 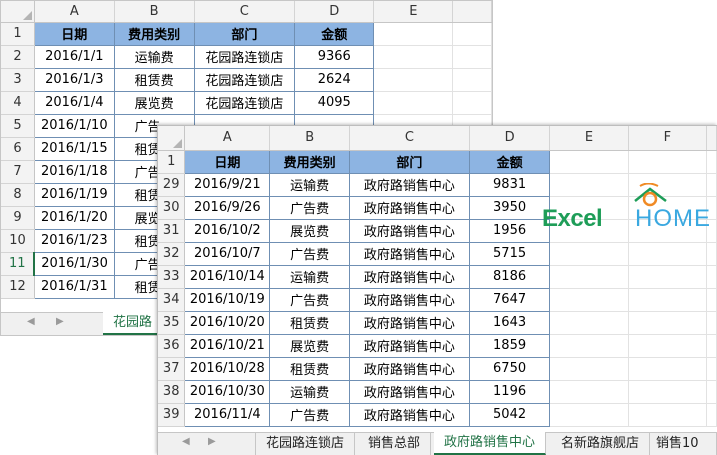 What do you see at coordinates (490, 443) in the screenshot?
I see `tab-government-road: 政府路销售中心` at bounding box center [490, 443].